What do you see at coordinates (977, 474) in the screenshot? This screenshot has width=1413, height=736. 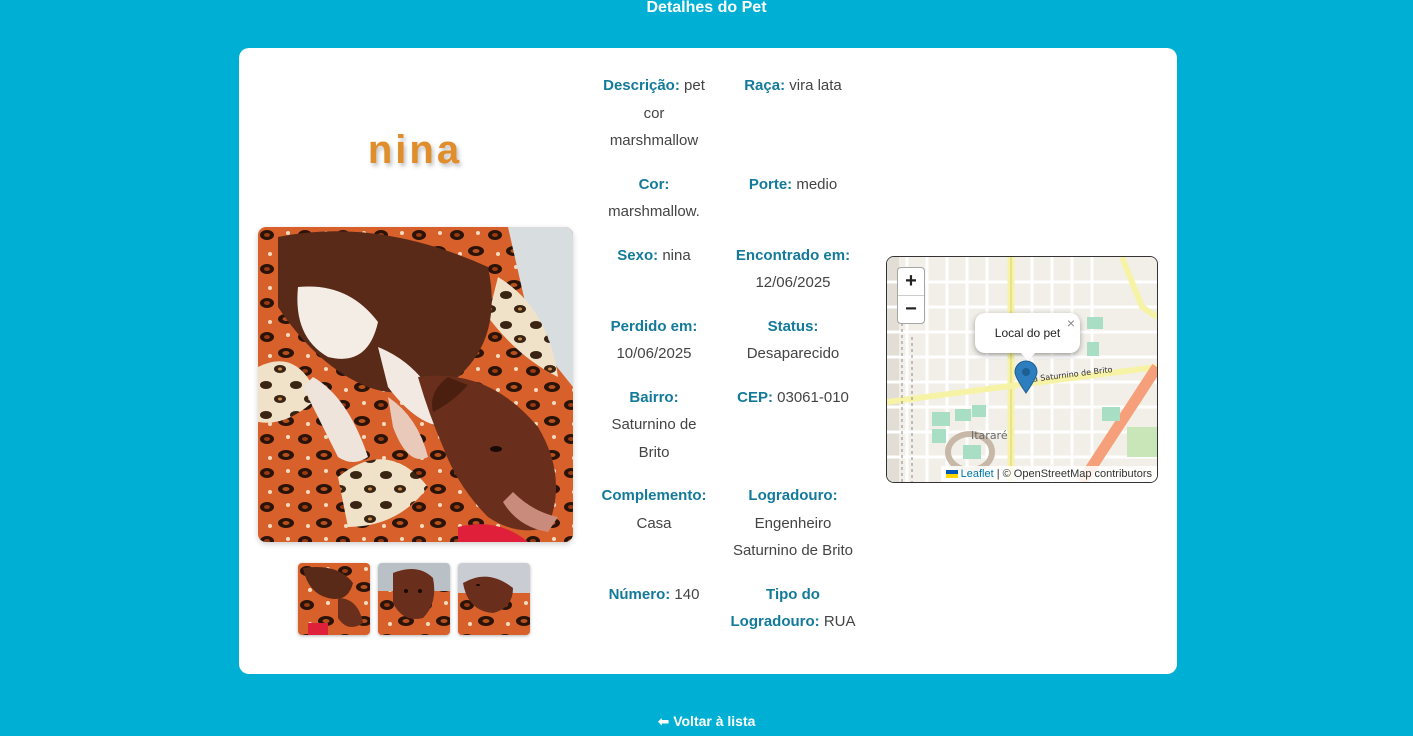 I see `leaflet-link: Leaflet` at bounding box center [977, 474].